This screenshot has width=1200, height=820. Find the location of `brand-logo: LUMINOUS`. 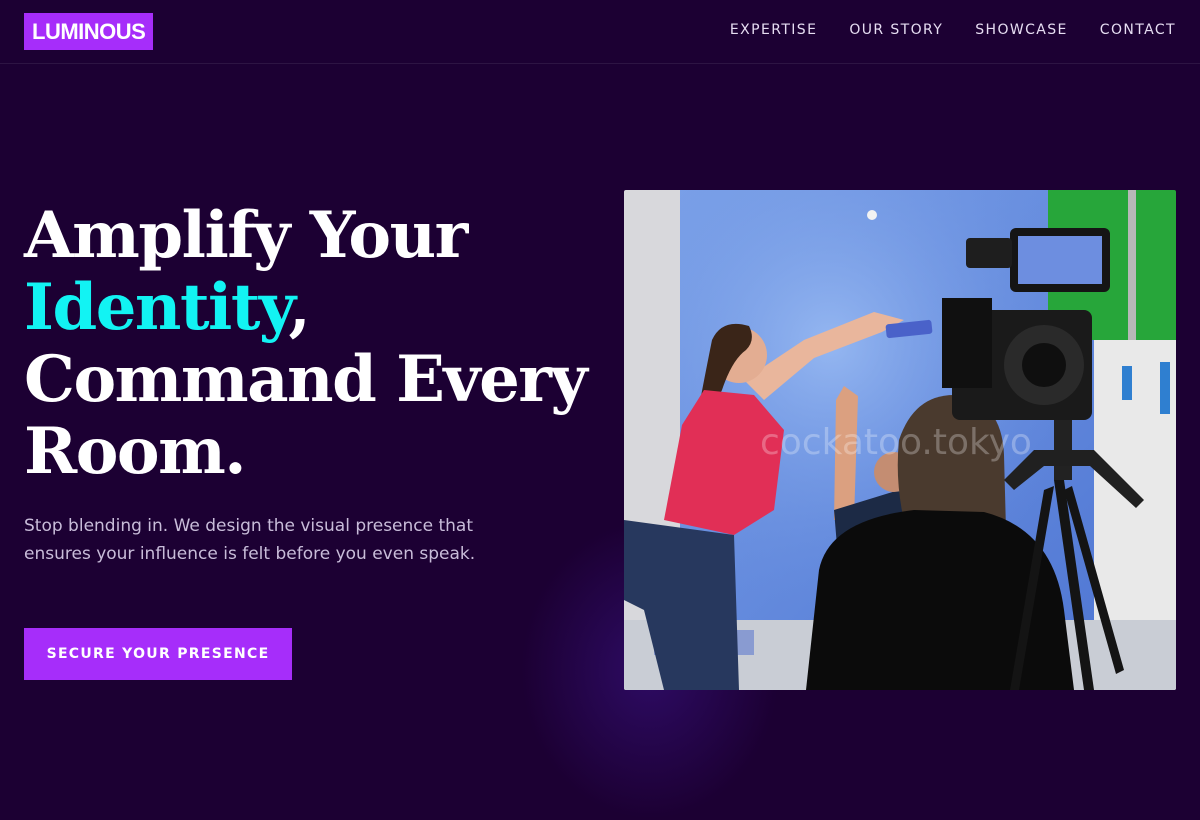

brand-logo: LUMINOUS is located at coordinates (89, 31).